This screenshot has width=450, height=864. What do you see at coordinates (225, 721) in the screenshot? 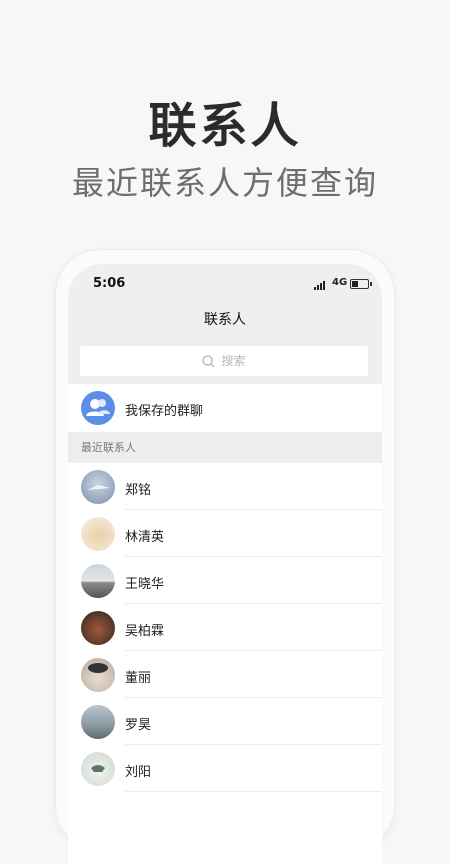
I see `contact-item: 罗昊` at bounding box center [225, 721].